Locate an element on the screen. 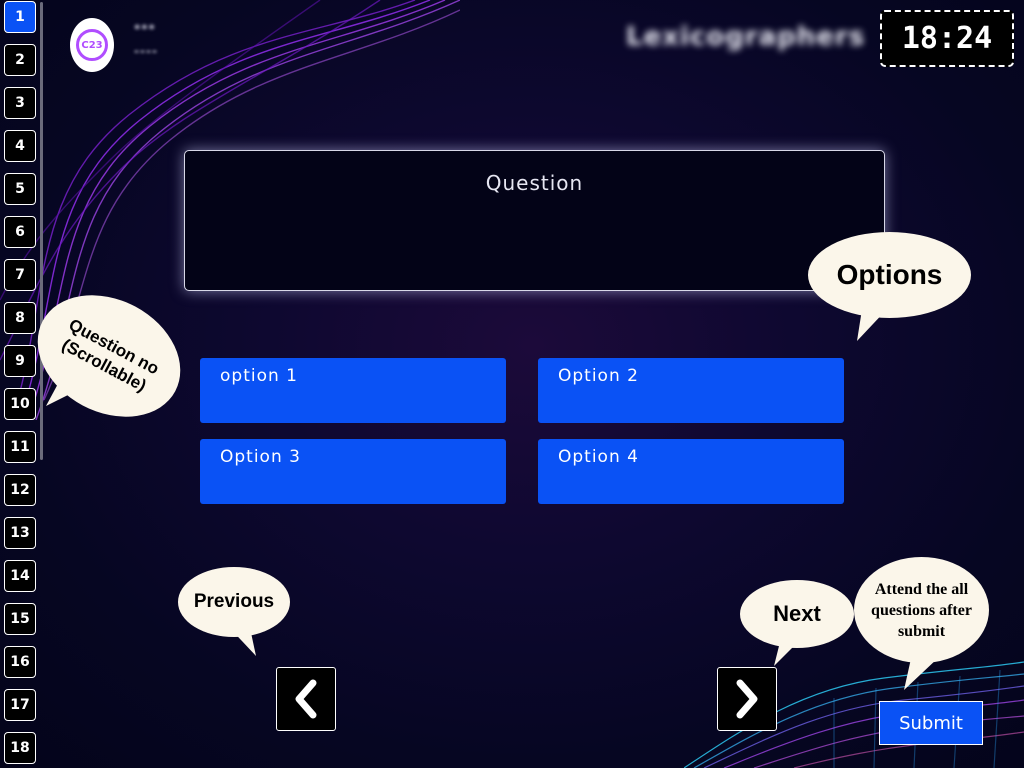 Image resolution: width=1024 pixels, height=768 pixels. chevron-right-icon is located at coordinates (747, 699).